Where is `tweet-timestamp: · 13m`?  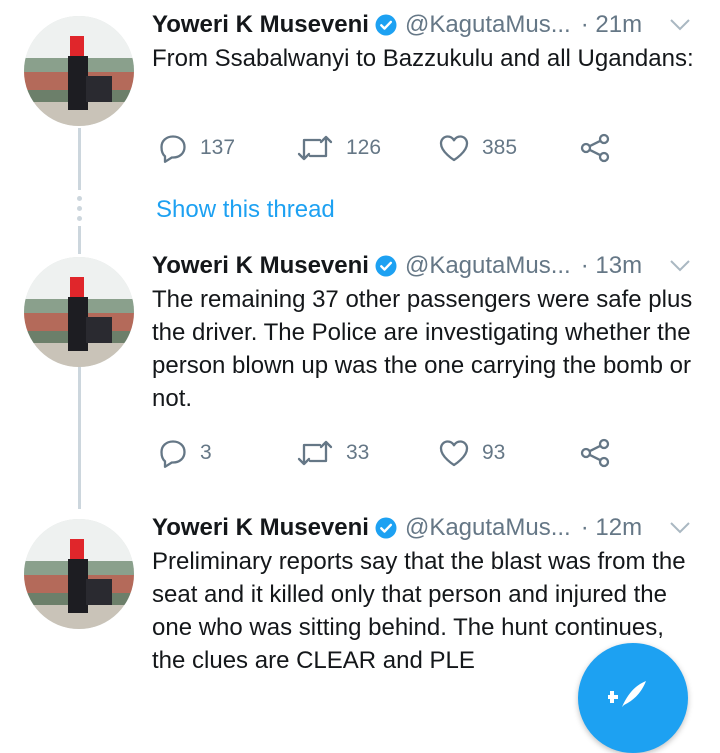
tweet-timestamp: · 13m is located at coordinates (611, 266).